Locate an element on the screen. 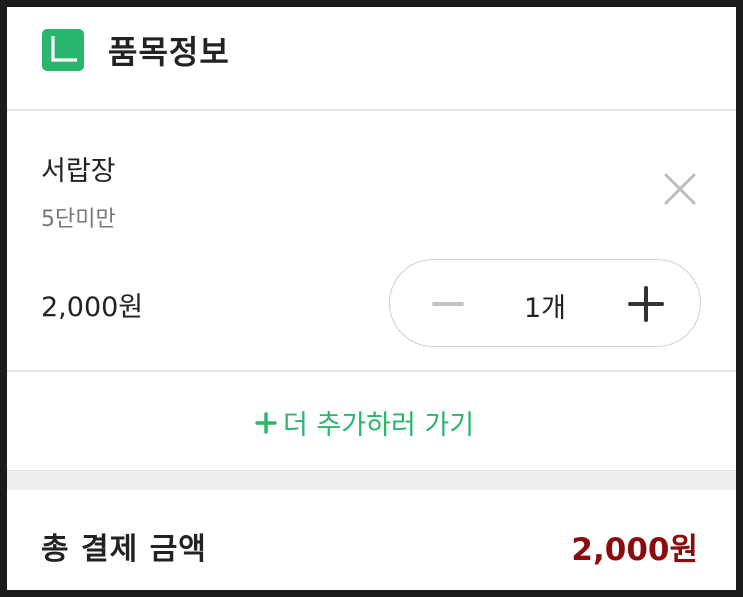 The width and height of the screenshot is (743, 597). close-icon is located at coordinates (680, 189).